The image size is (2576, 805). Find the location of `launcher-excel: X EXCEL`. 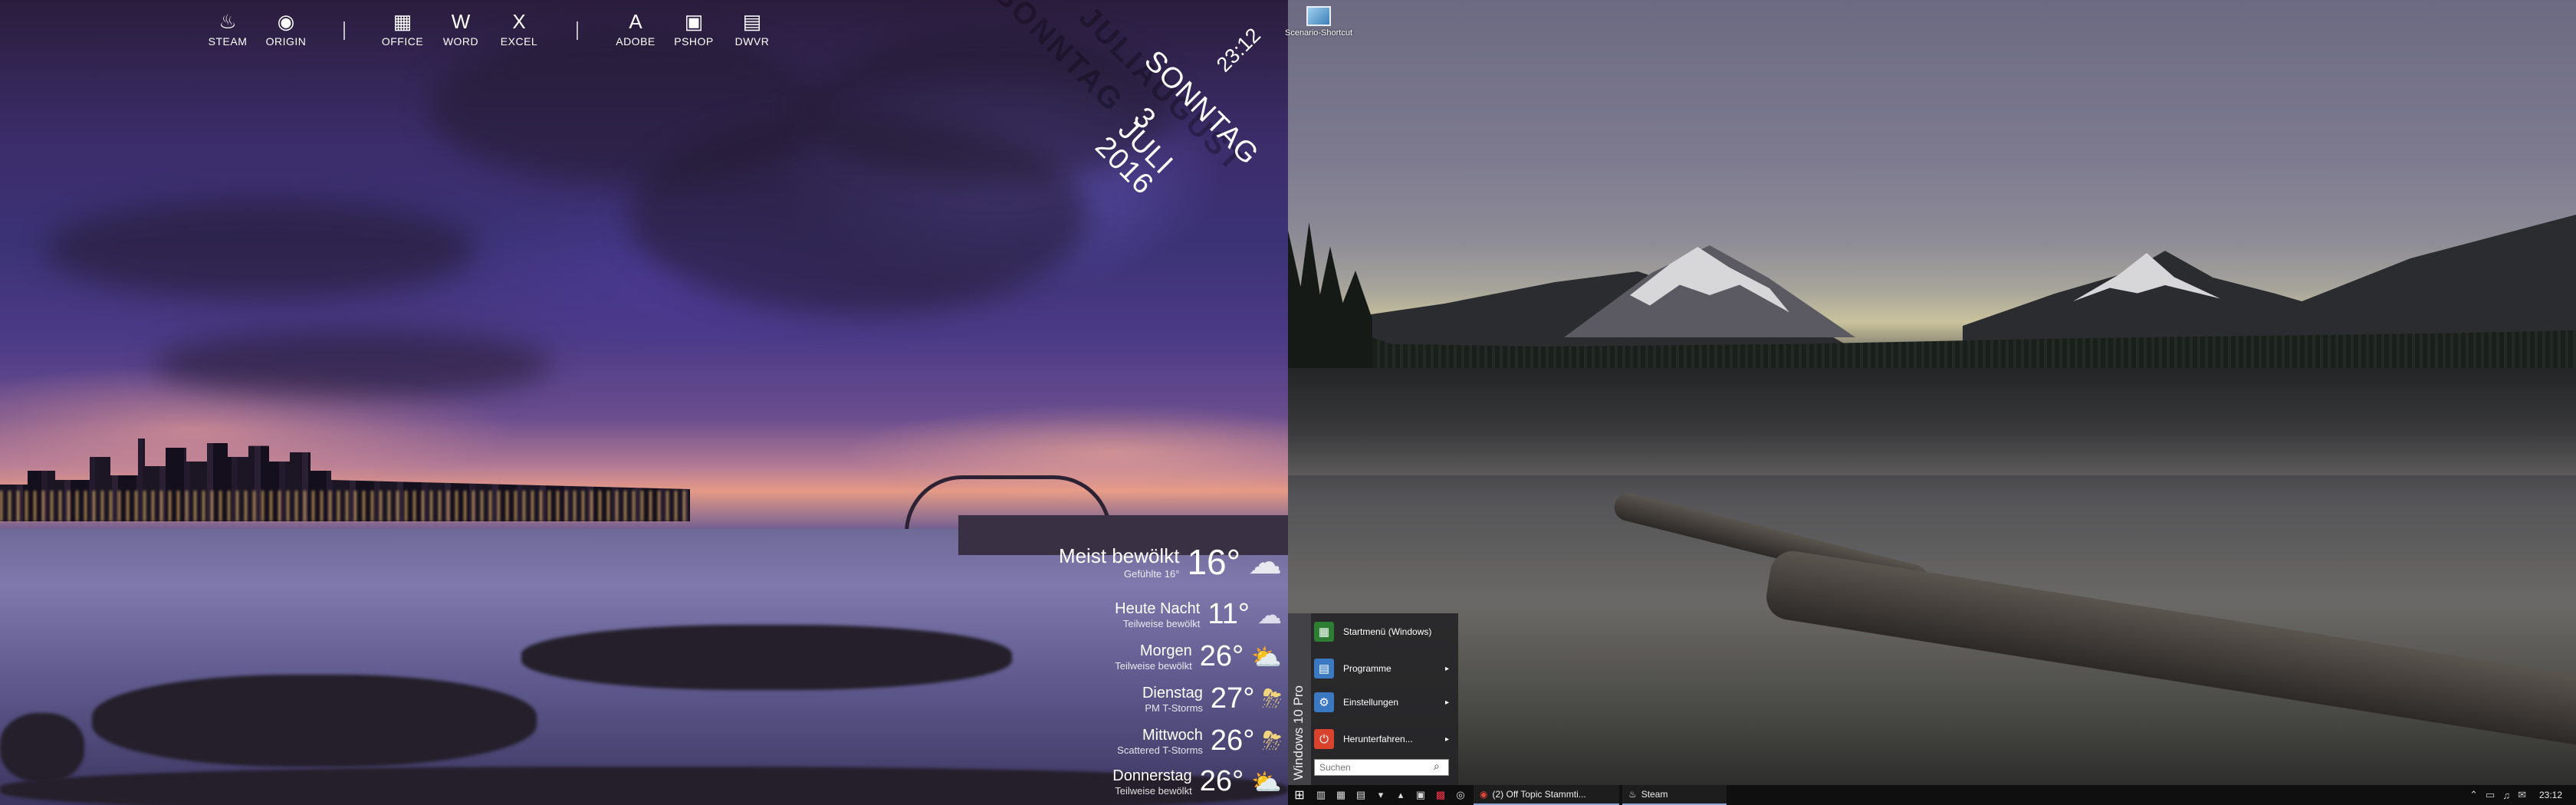

launcher-excel: X EXCEL is located at coordinates (519, 30).